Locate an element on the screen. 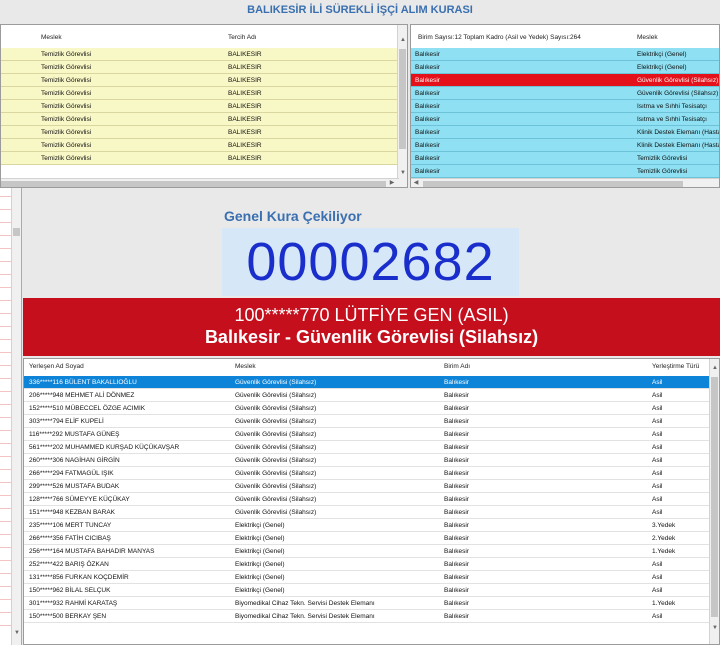 This screenshot has width=720, height=645. res-header-meslek: Meslek is located at coordinates (335, 367).